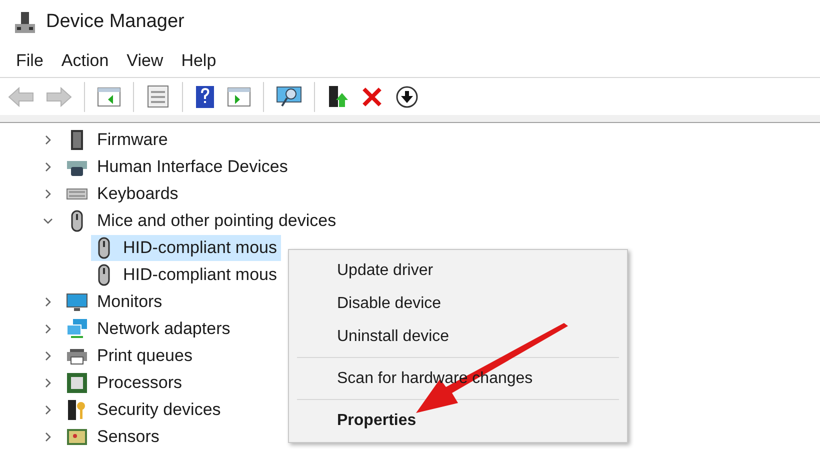 The width and height of the screenshot is (820, 451). What do you see at coordinates (289, 96) in the screenshot?
I see `monitor-magnifier-icon` at bounding box center [289, 96].